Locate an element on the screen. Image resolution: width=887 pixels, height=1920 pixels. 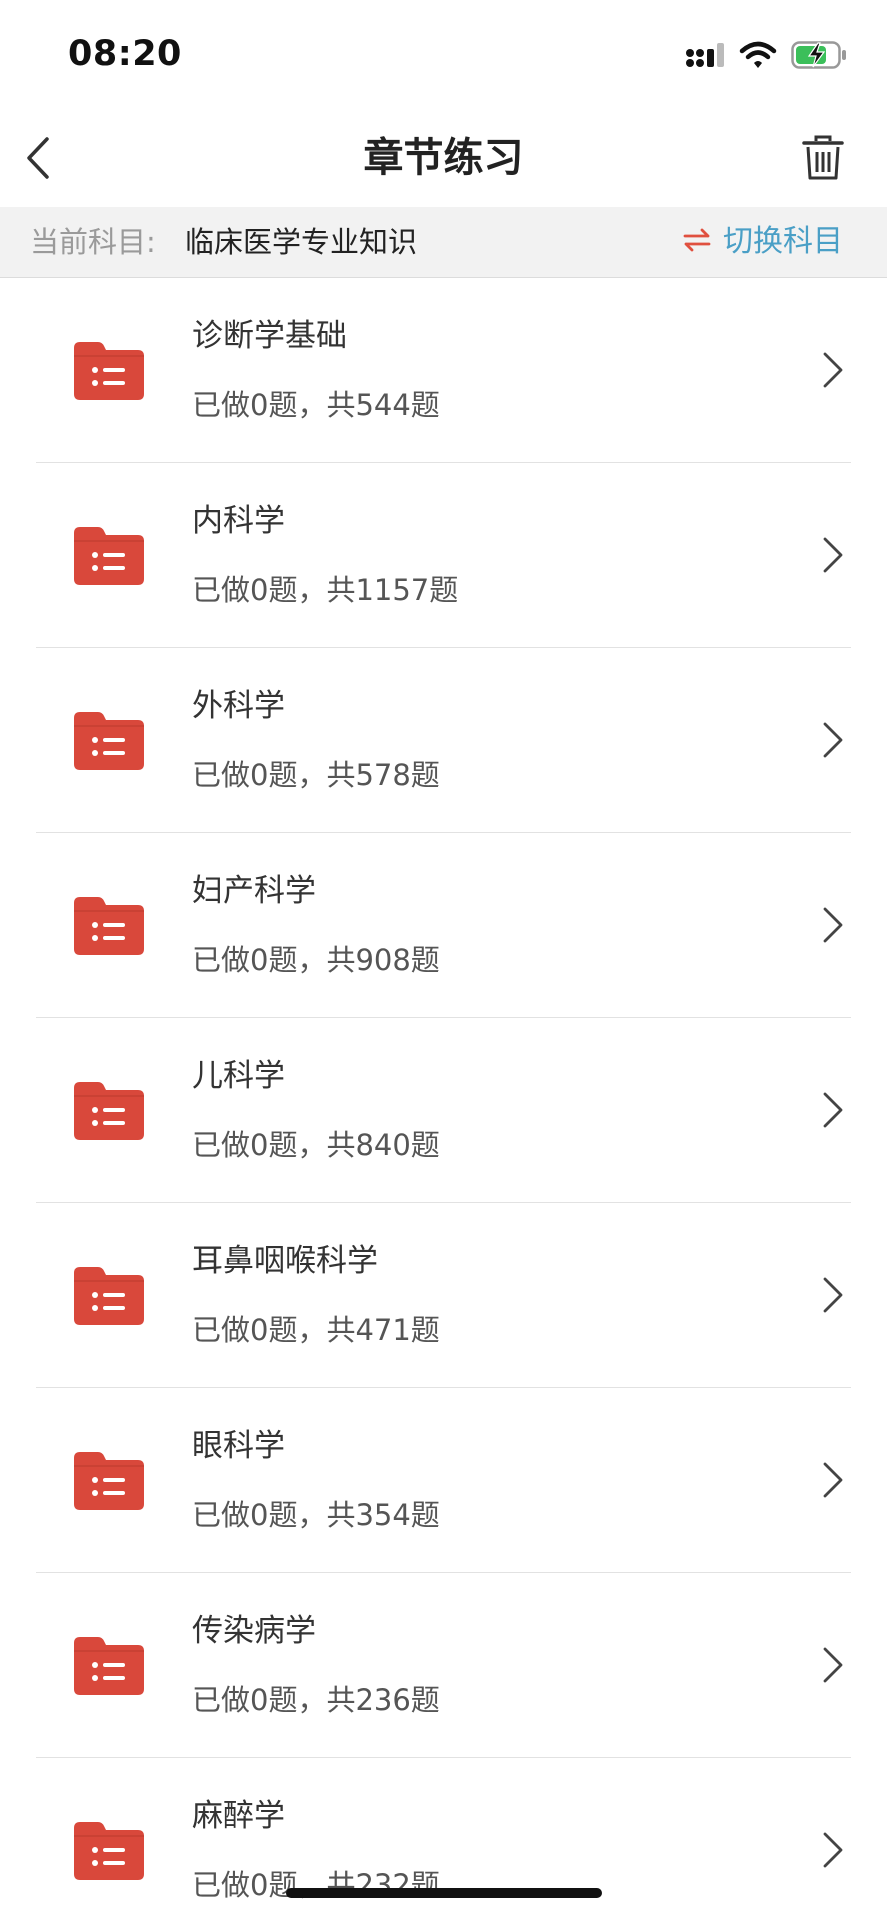
chapter-progress: 已做0题，共354题 is located at coordinates (316, 1515).